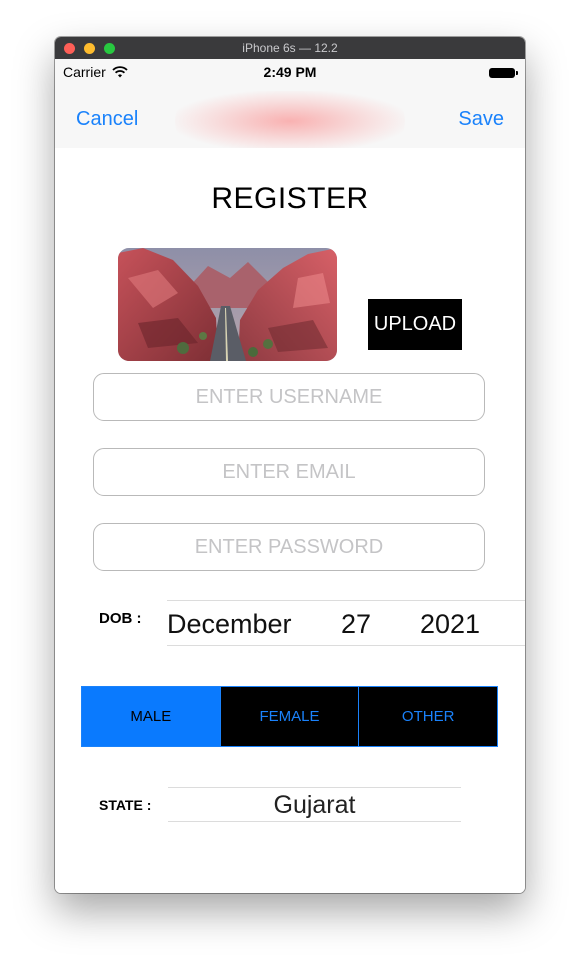  I want to click on page-title: REGISTER, so click(290, 198).